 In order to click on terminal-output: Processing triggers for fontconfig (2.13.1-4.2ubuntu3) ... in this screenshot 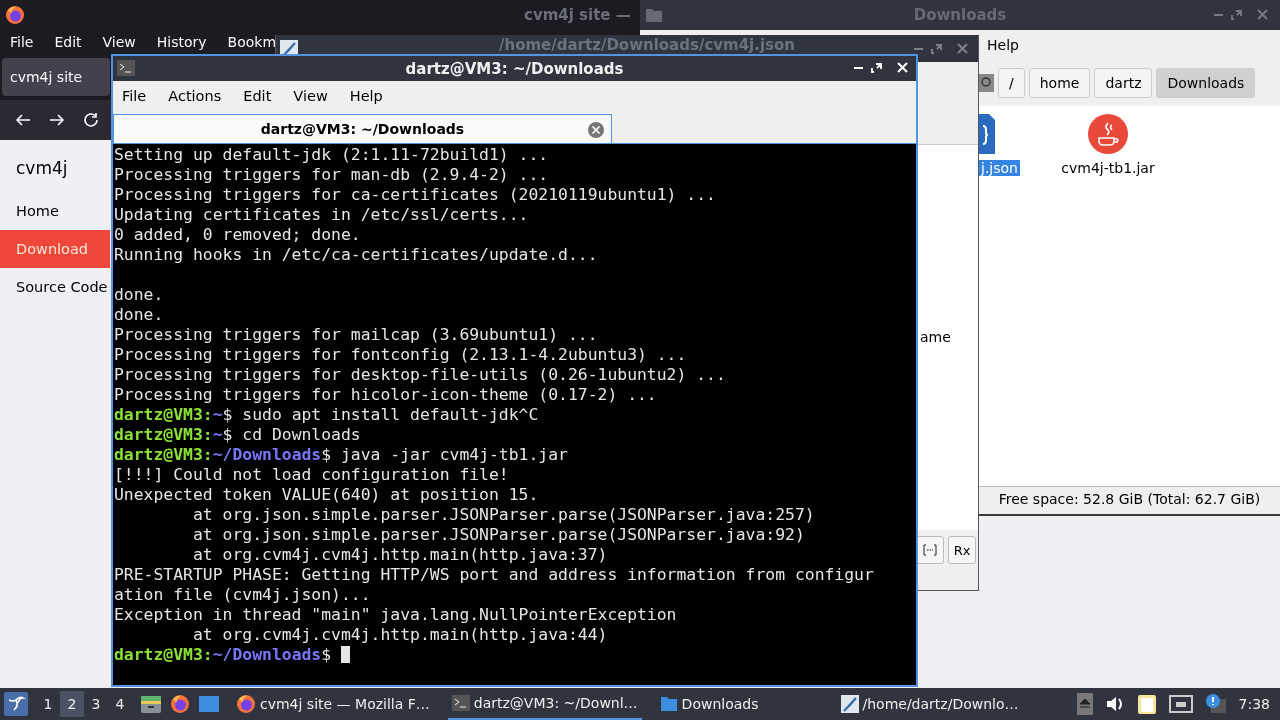, I will do `click(401, 355)`.